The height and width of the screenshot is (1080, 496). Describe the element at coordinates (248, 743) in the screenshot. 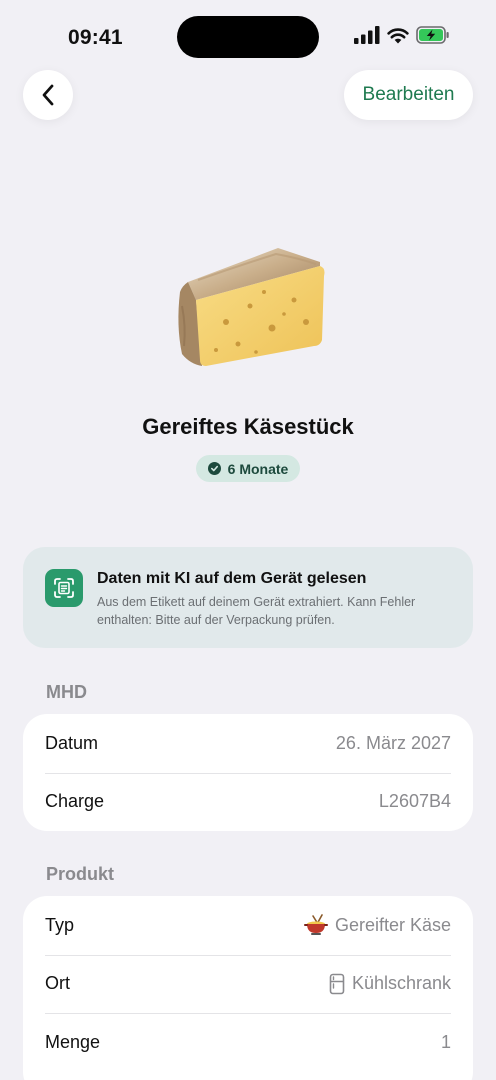

I see `row-date: Datum 26. März 2027` at that location.